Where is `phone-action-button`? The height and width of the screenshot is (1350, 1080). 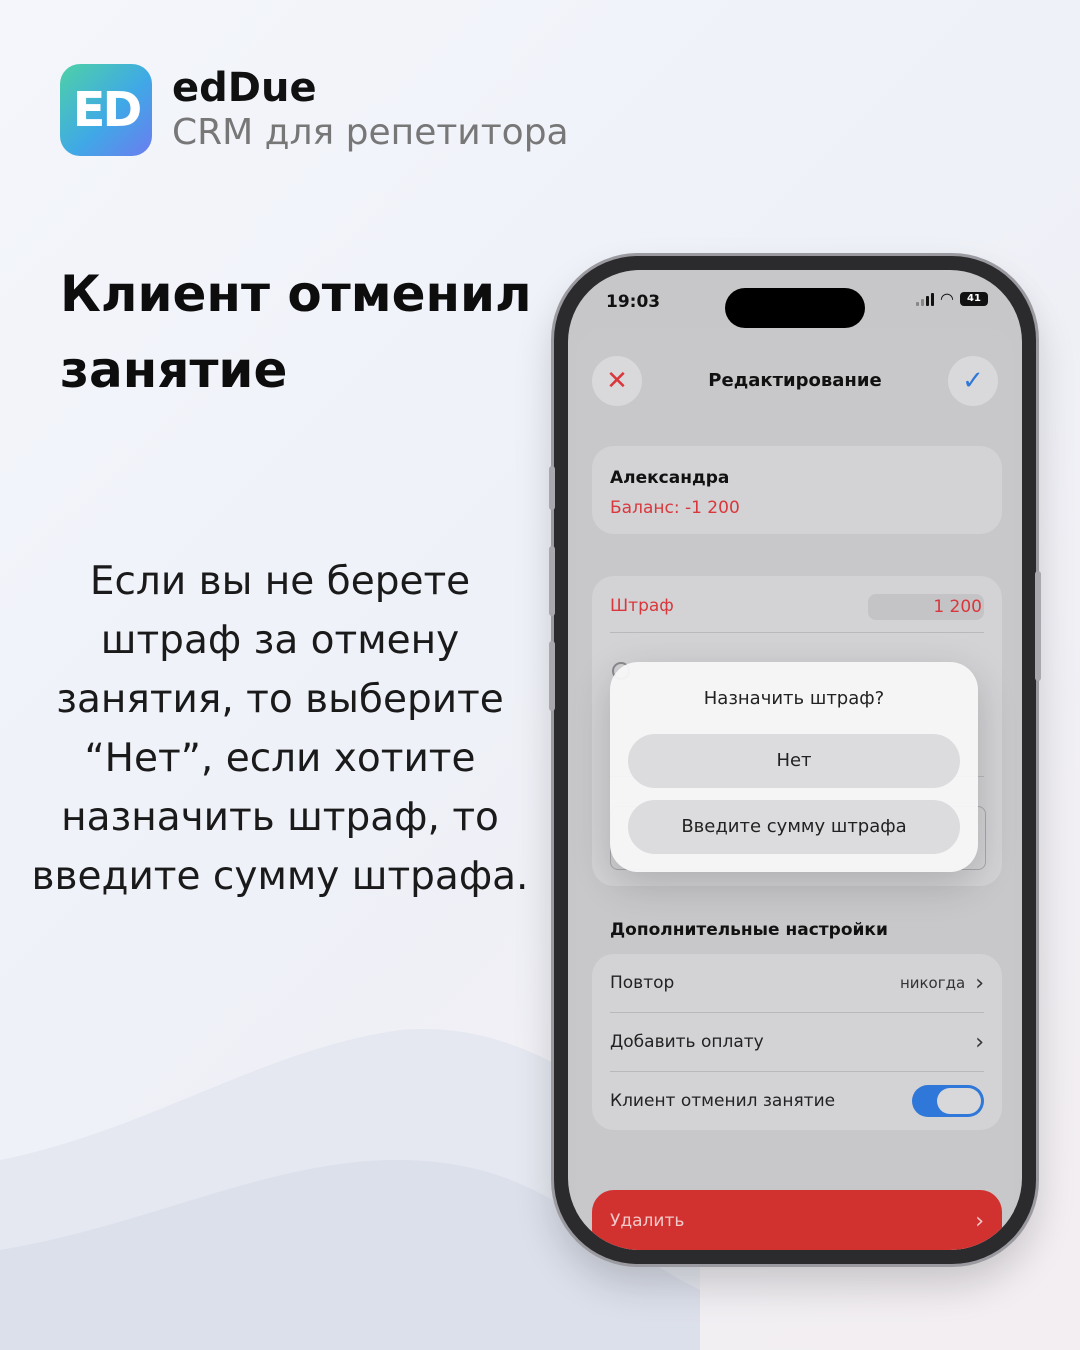
phone-action-button is located at coordinates (552, 488).